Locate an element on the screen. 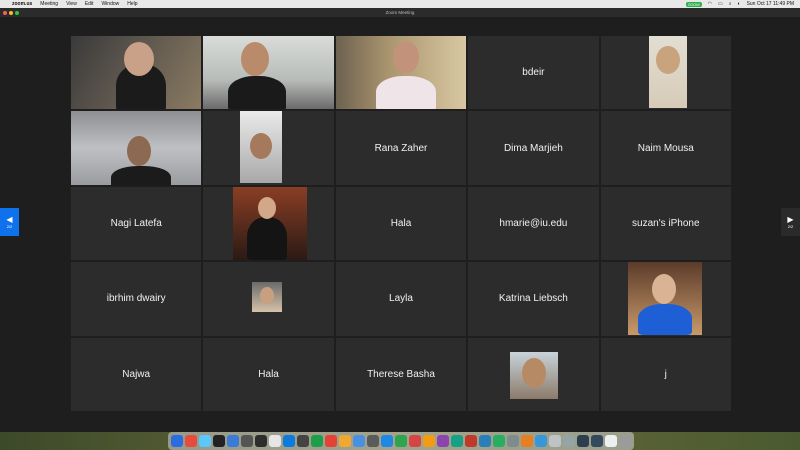 This screenshot has height=450, width=800. participant-name: ibrhim dwairy is located at coordinates (136, 299).